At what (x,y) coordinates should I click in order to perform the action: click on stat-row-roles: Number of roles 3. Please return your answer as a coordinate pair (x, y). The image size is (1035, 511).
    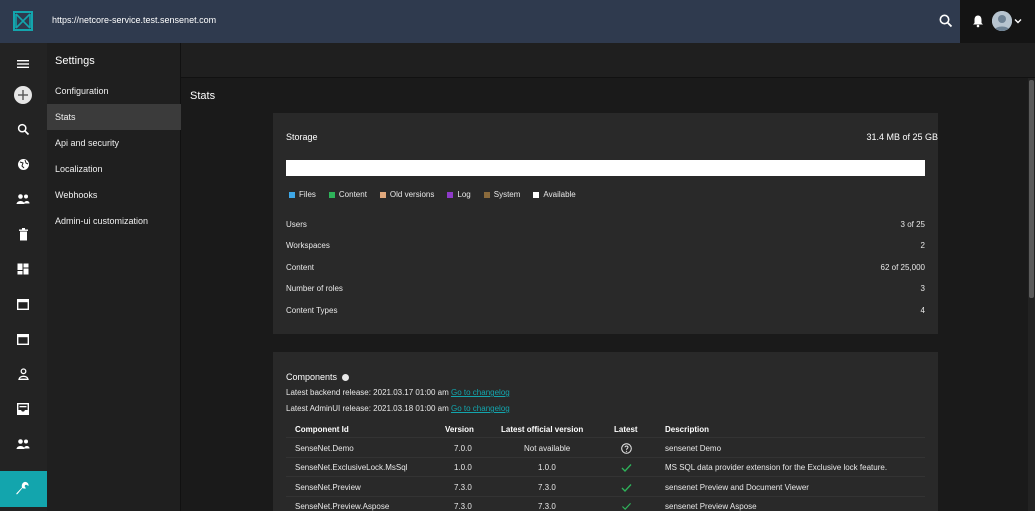
    Looking at the image, I should click on (605, 288).